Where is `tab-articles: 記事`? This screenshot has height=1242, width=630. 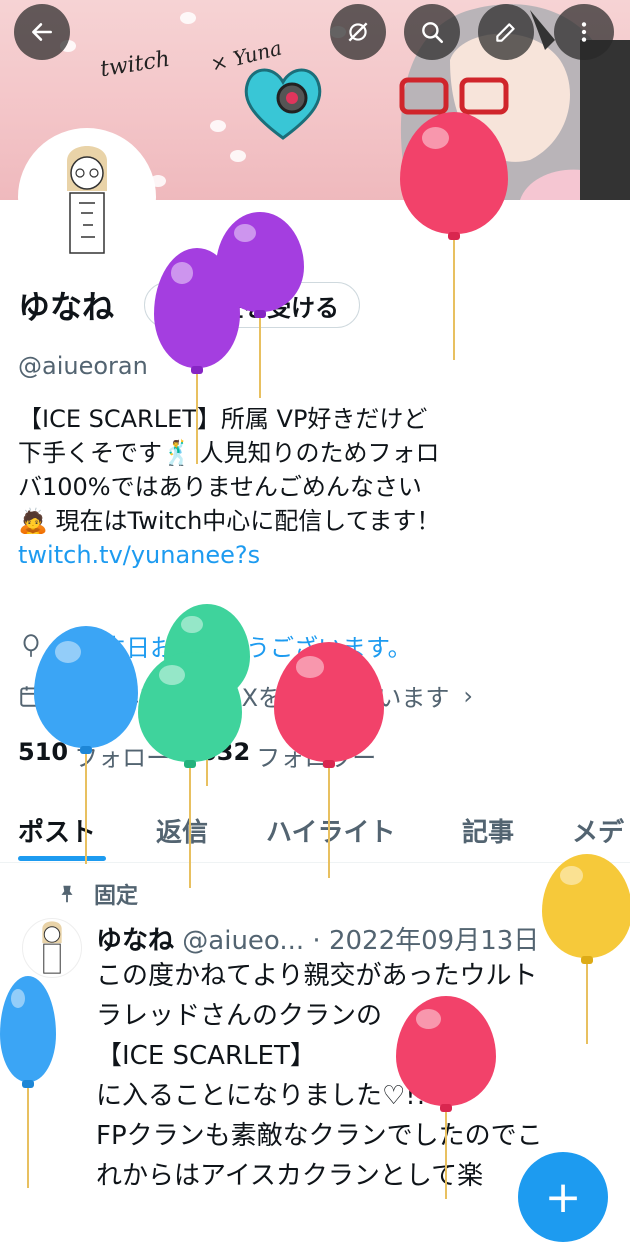
tab-articles: 記事 is located at coordinates (488, 830).